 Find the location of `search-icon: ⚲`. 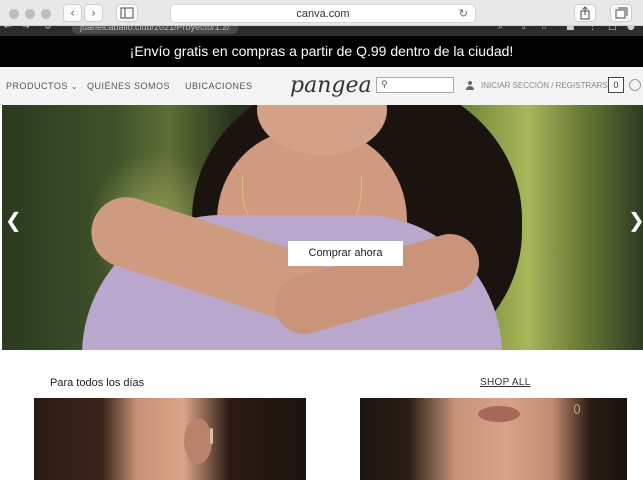

search-icon: ⚲ is located at coordinates (384, 85).